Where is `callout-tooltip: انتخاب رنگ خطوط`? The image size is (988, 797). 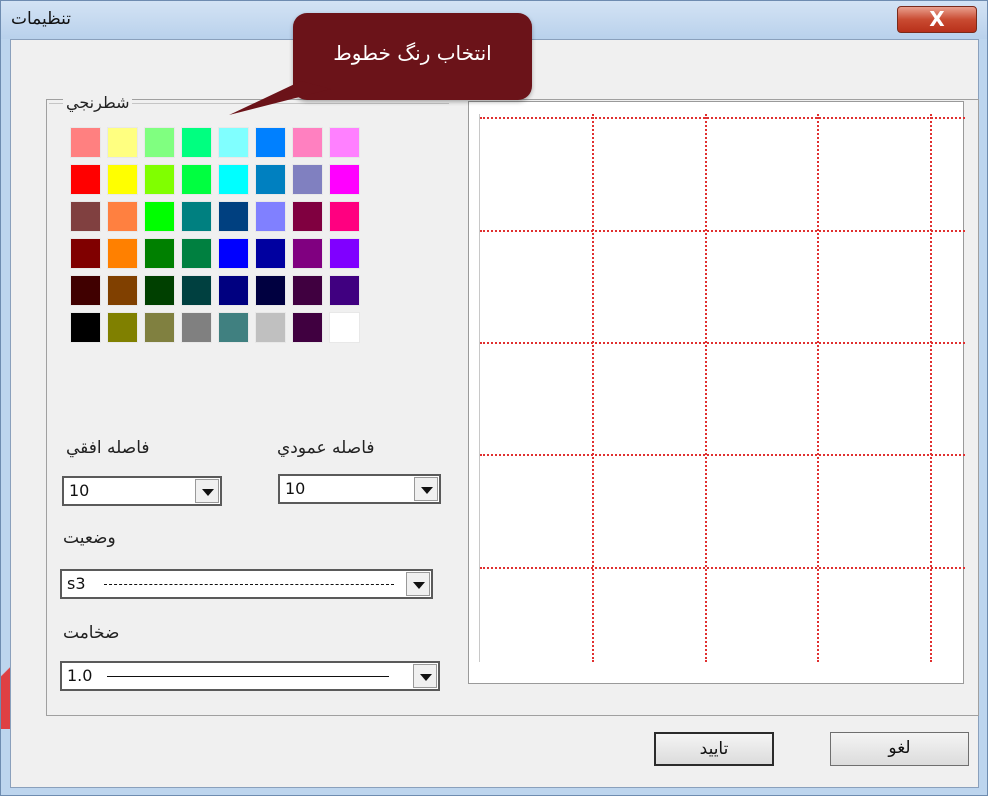
callout-tooltip: انتخاب رنگ خطوط is located at coordinates (412, 56).